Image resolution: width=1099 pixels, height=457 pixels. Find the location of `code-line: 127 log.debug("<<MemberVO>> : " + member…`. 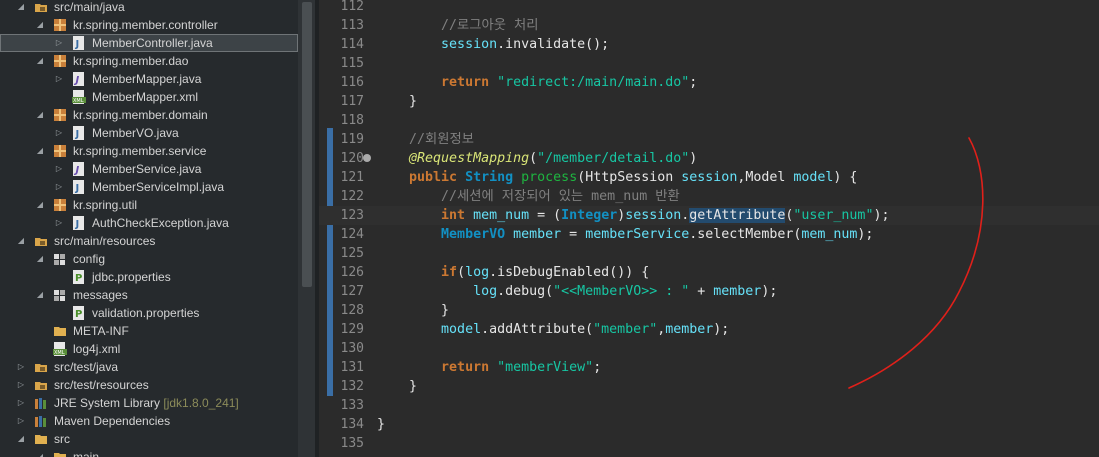

code-line: 127 log.debug("<<MemberVO>> : " + member… is located at coordinates (709, 291).